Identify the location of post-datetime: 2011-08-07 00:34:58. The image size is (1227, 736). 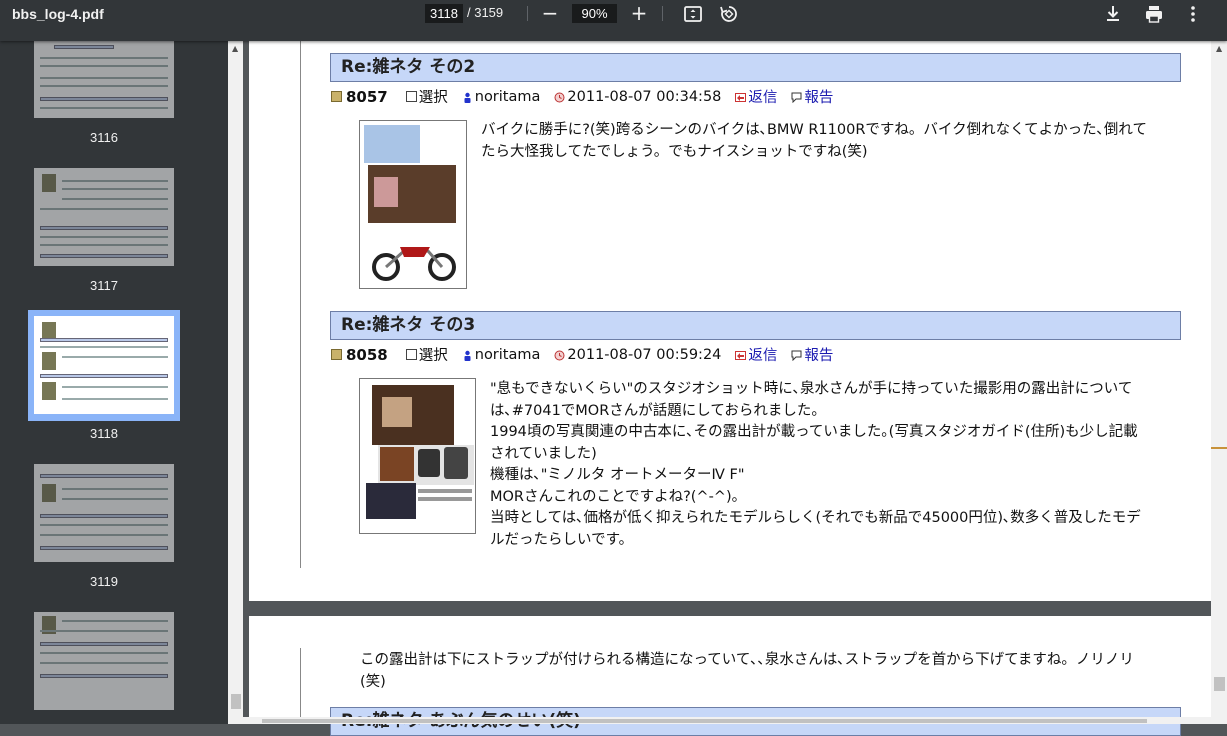
(644, 96).